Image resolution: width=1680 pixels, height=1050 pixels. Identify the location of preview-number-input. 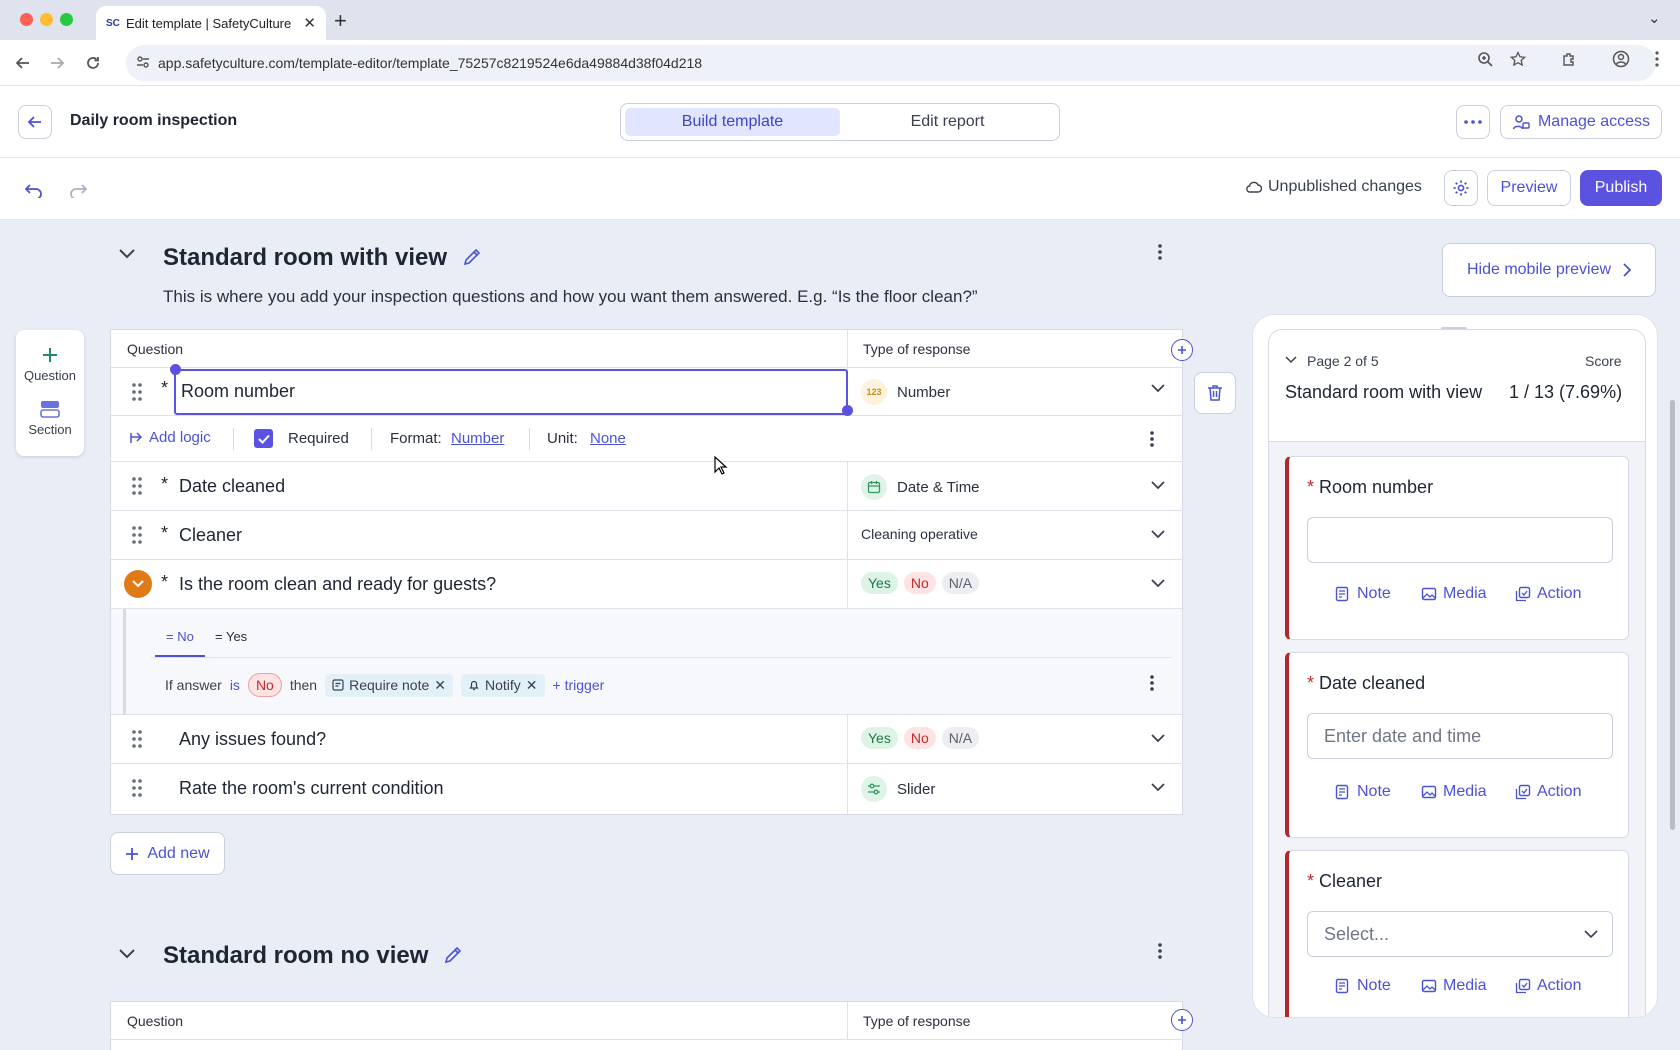
(1460, 540).